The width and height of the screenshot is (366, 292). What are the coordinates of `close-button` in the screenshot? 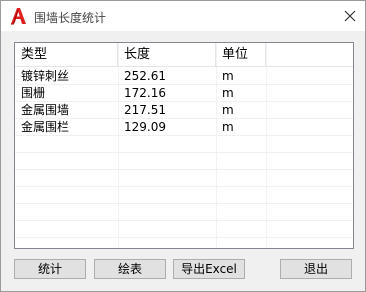 It's located at (350, 16).